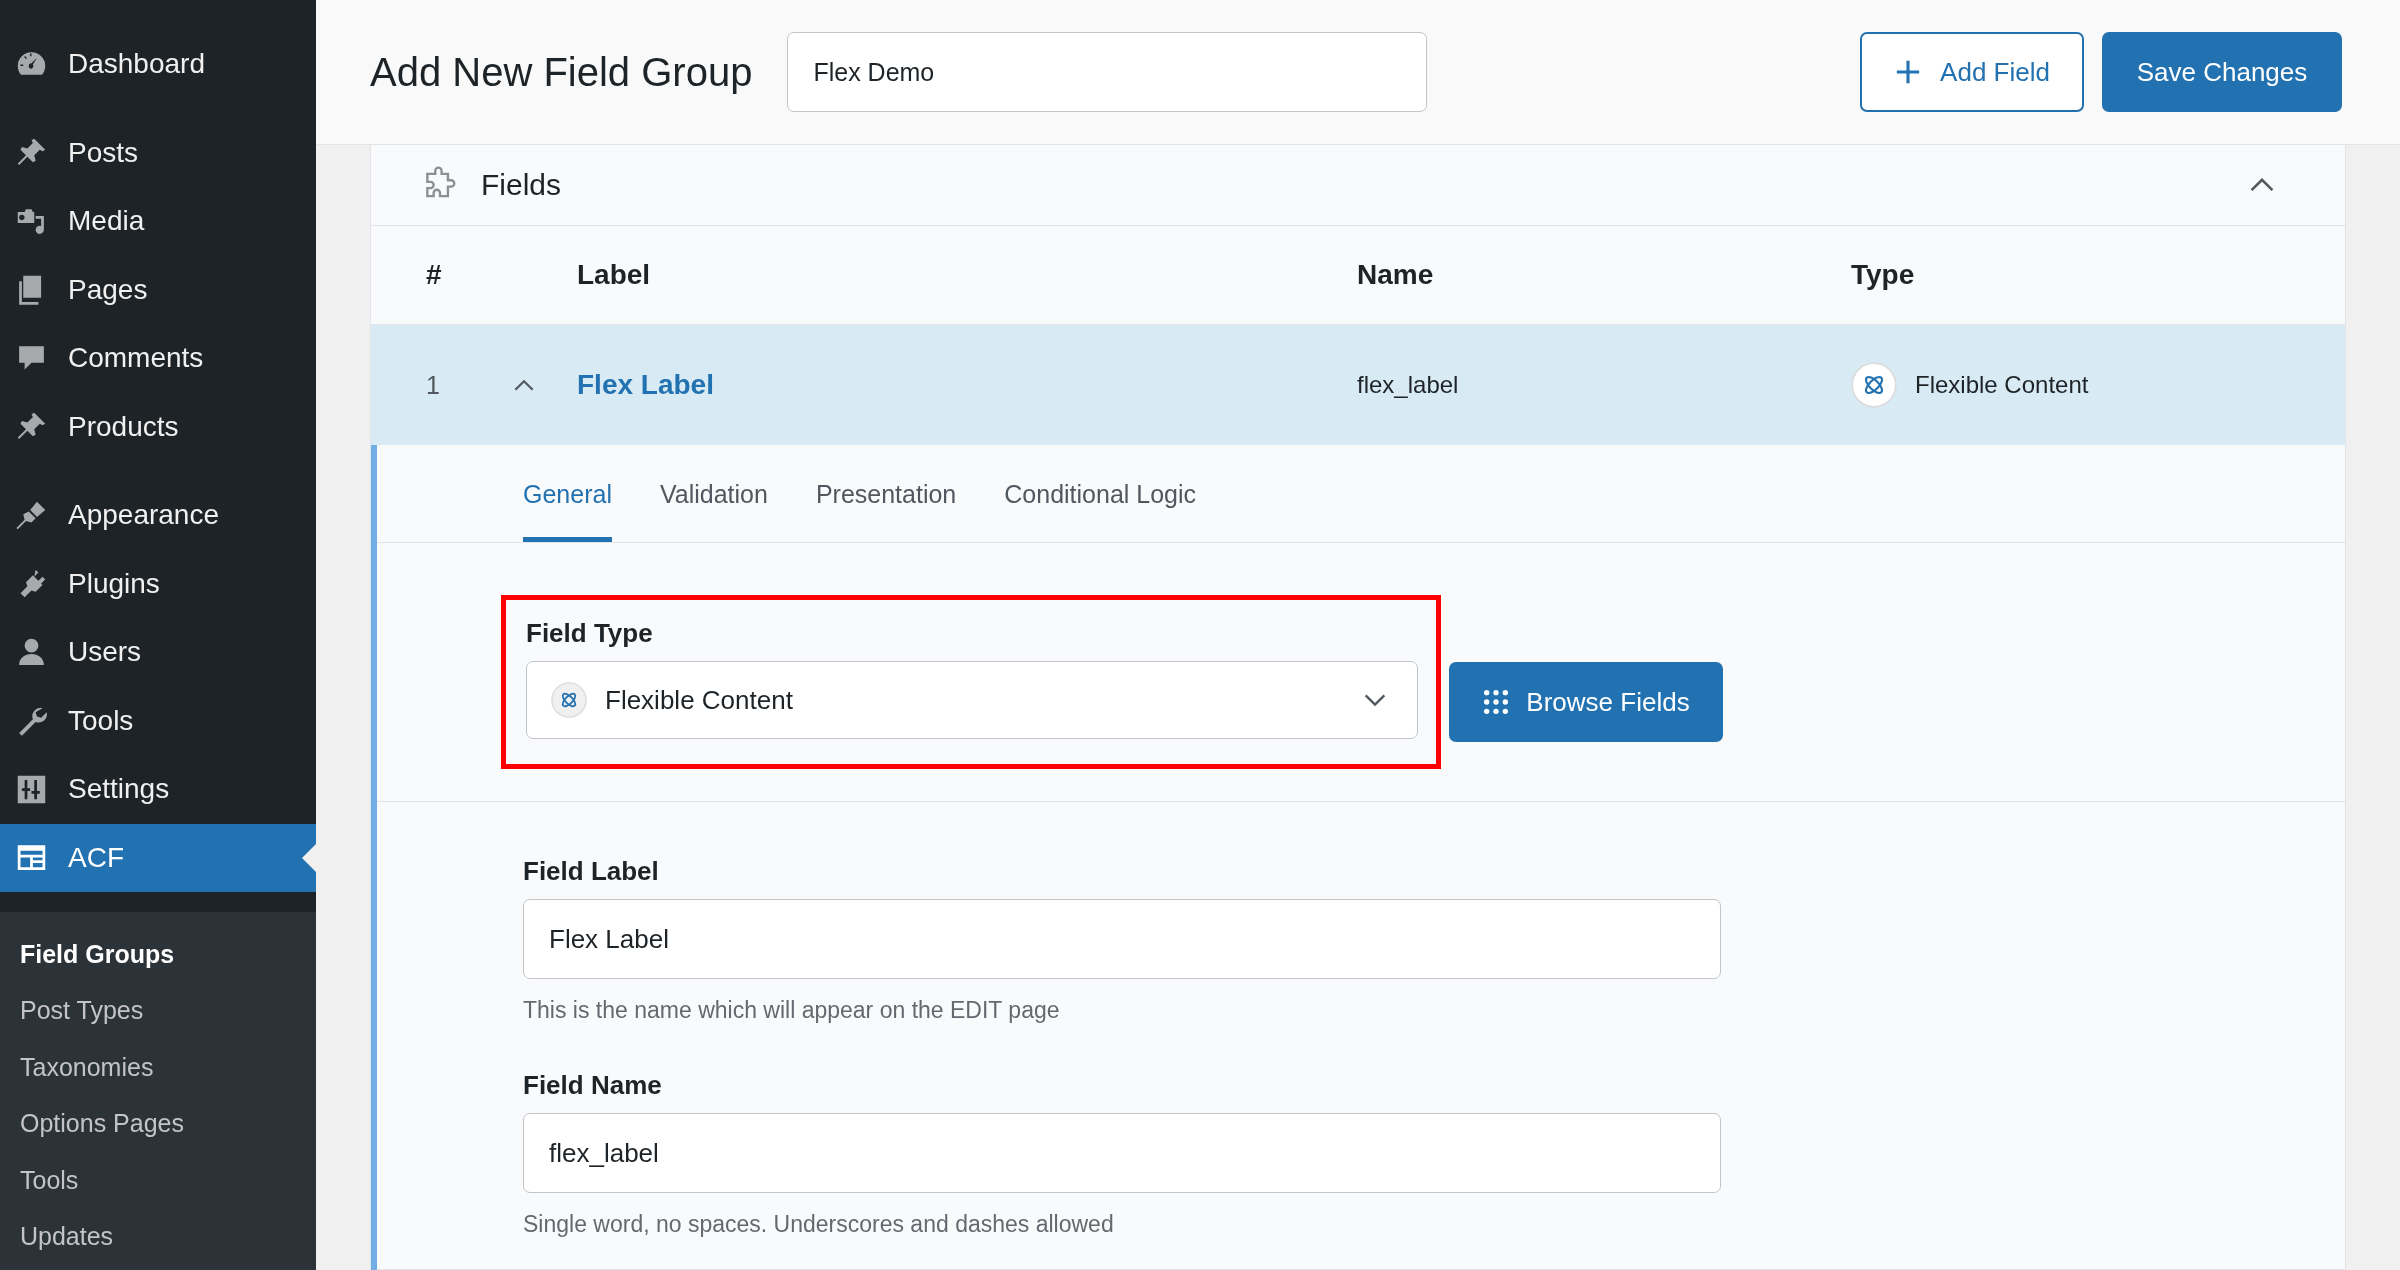 The height and width of the screenshot is (1270, 2400). I want to click on submenu-item: Field Groups, so click(158, 954).